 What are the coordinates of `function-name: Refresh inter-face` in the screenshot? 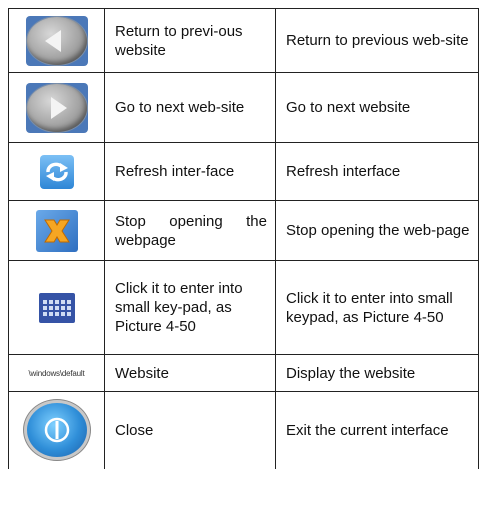 It's located at (190, 171).